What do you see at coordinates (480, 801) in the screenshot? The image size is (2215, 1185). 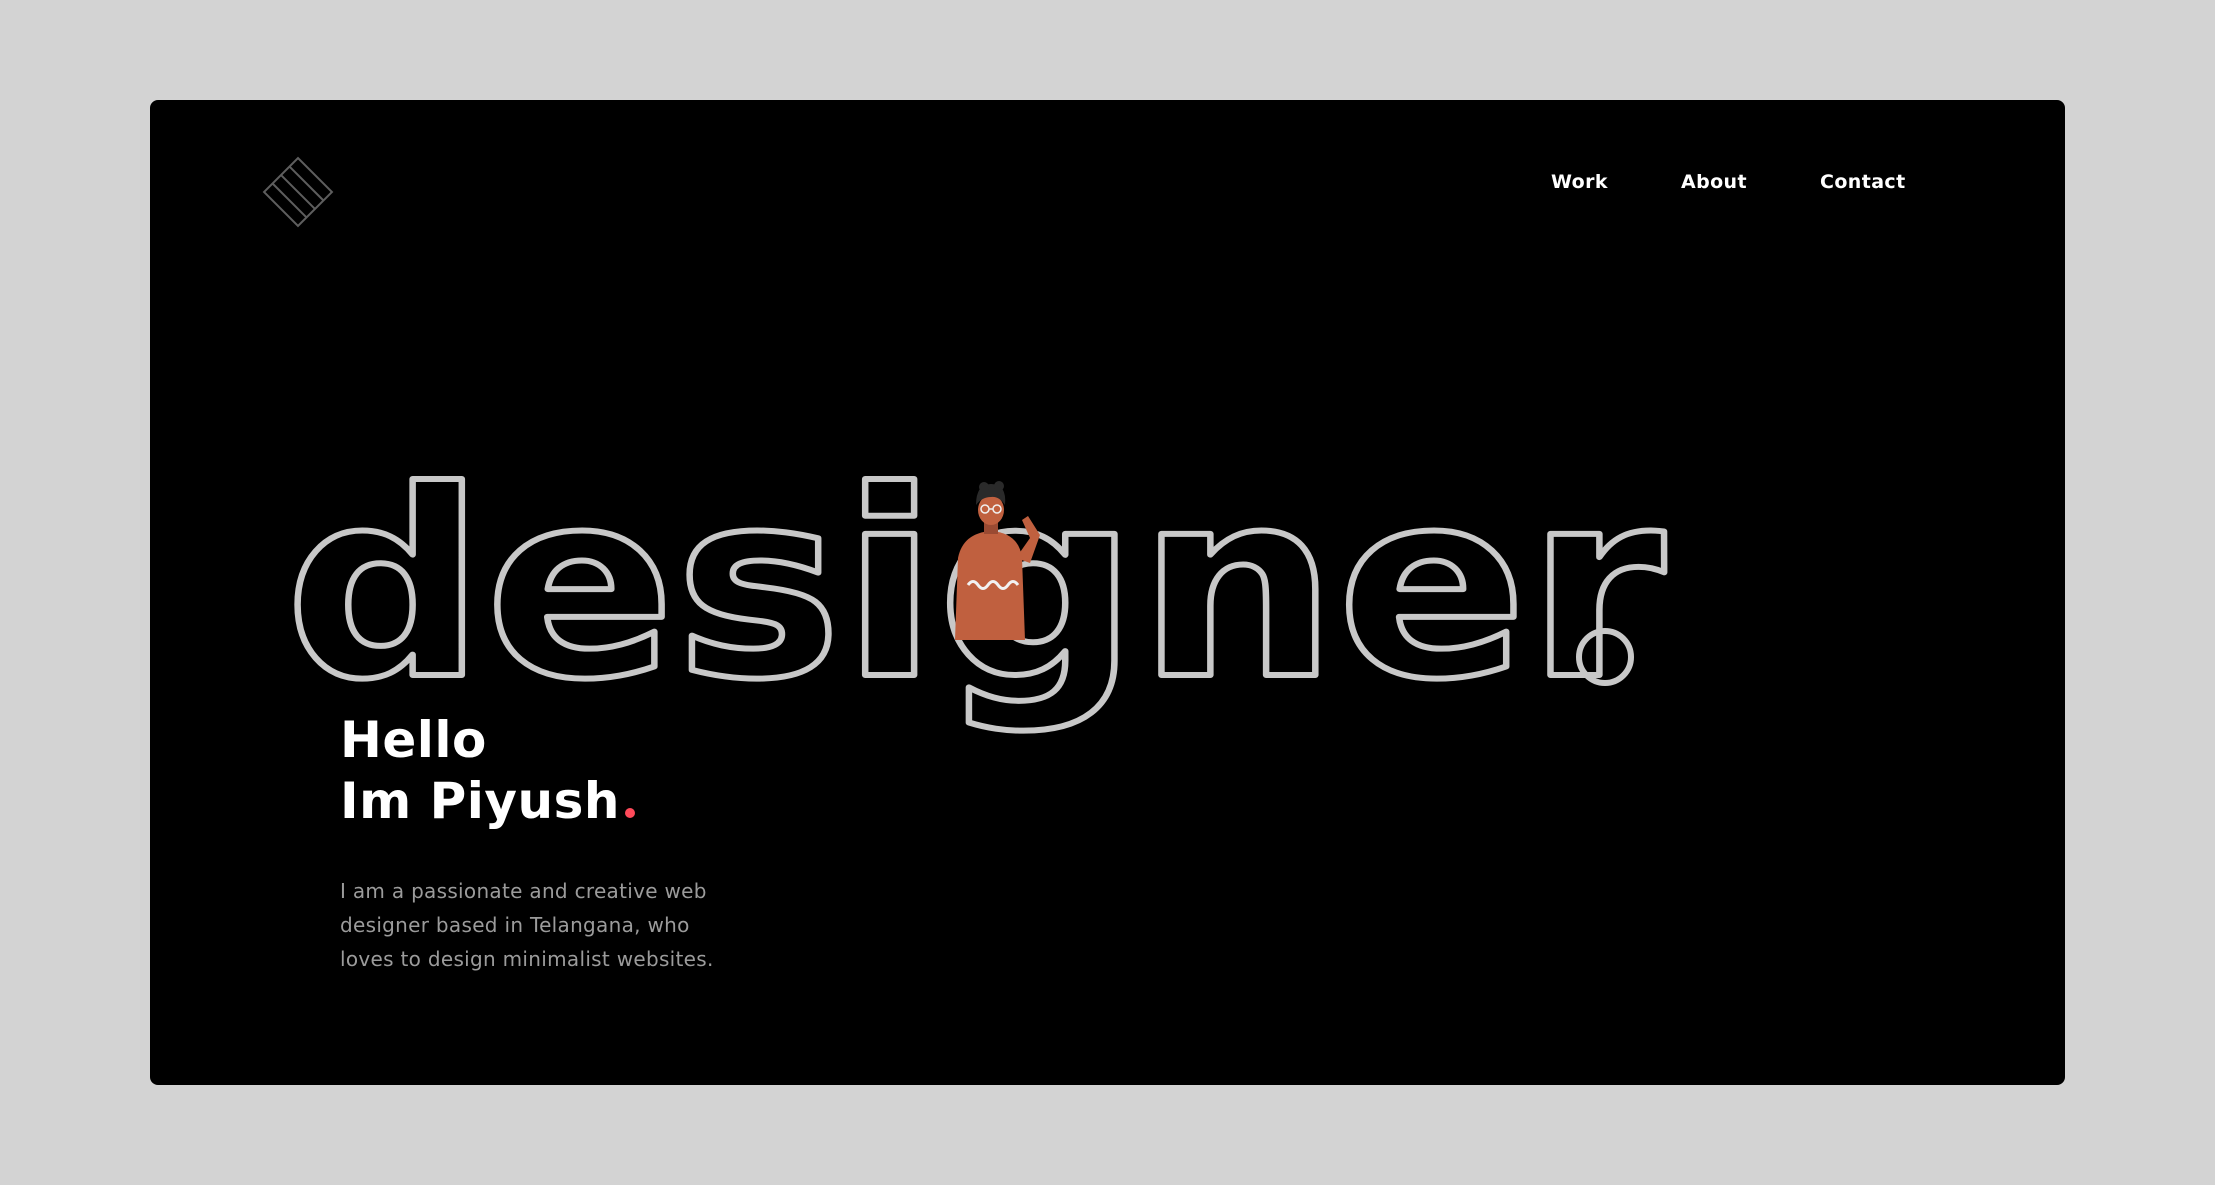 I see `greeting-name: Im Piyush` at bounding box center [480, 801].